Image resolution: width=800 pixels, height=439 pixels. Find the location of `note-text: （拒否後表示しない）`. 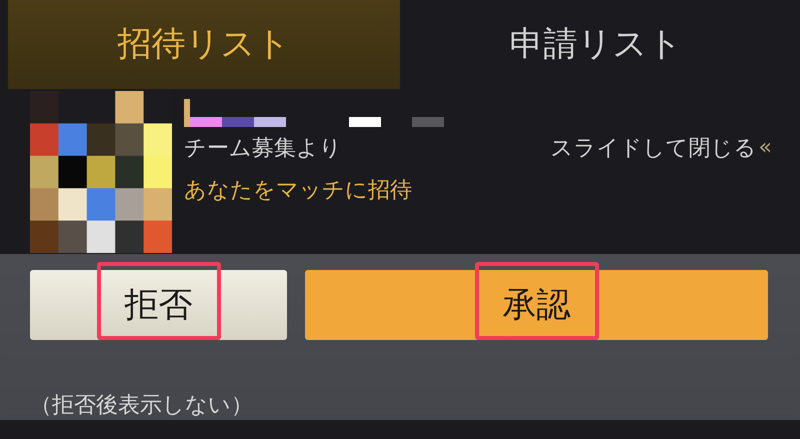

note-text: （拒否後表示しない） is located at coordinates (142, 406).